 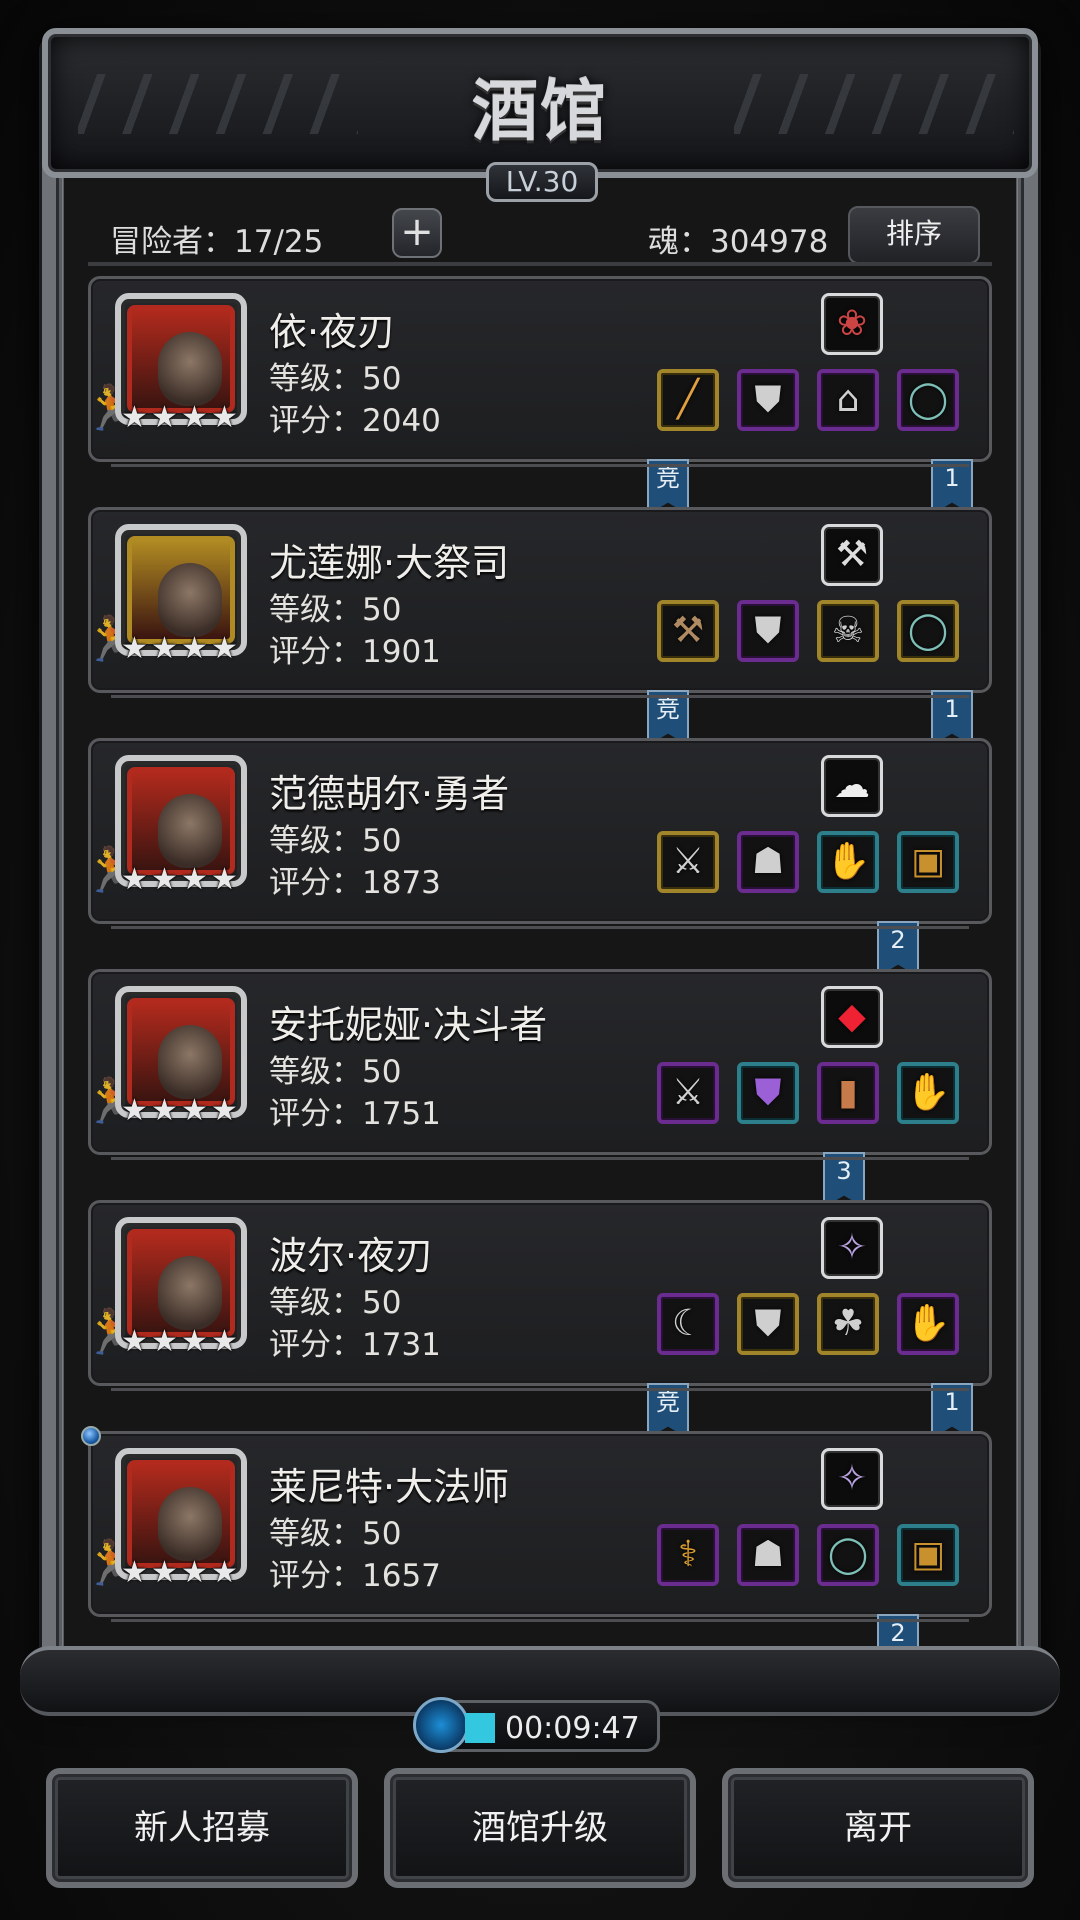 What do you see at coordinates (852, 1017) in the screenshot?
I see `red-gem-icon: ◆` at bounding box center [852, 1017].